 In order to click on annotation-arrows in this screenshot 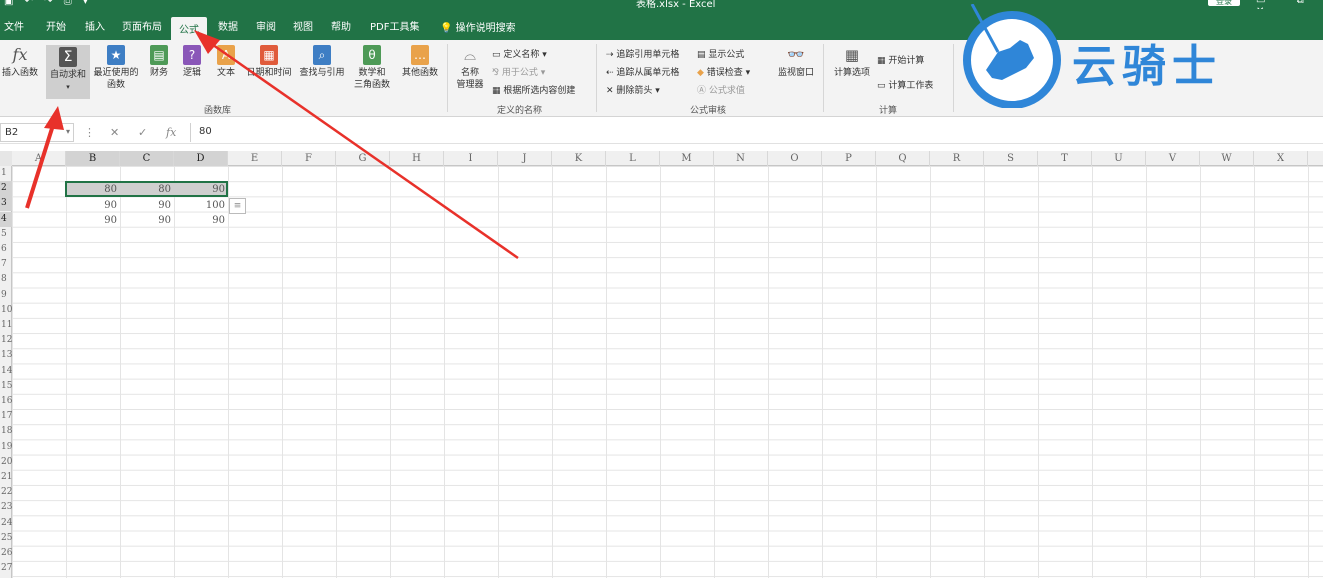, I will do `click(272, 145)`.